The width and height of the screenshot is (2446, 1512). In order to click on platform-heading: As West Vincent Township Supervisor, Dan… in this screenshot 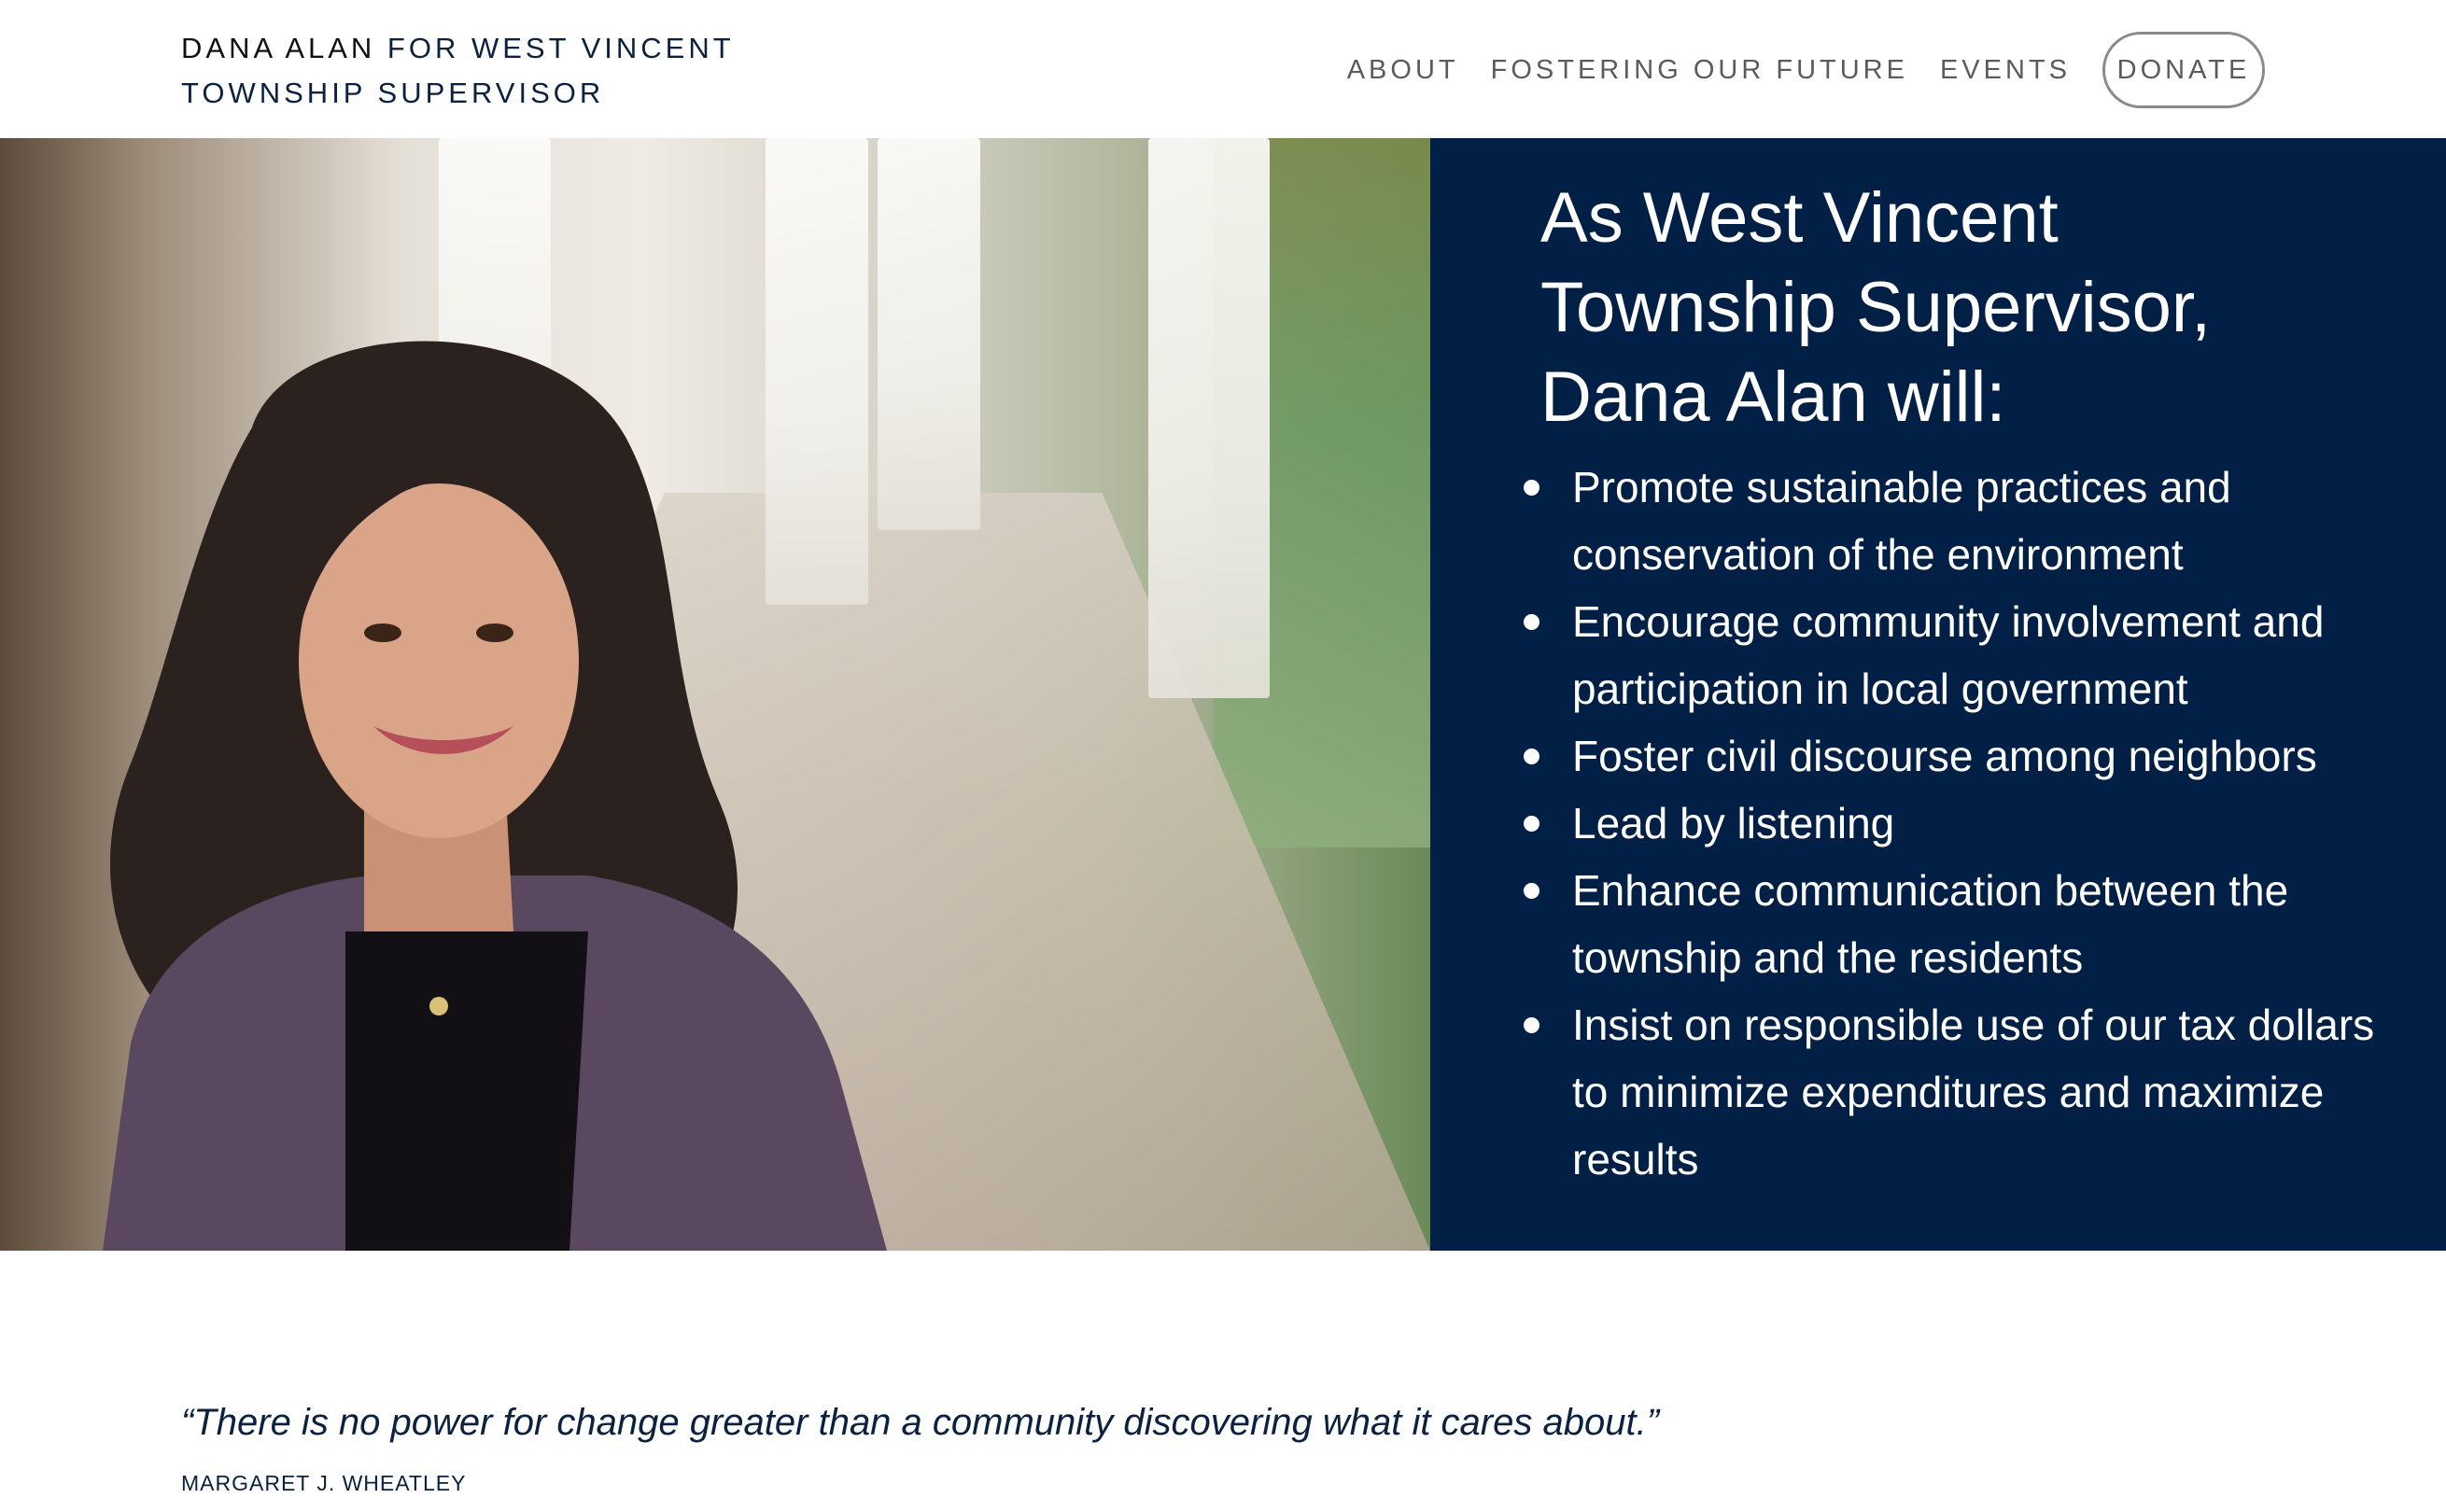, I will do `click(1876, 307)`.